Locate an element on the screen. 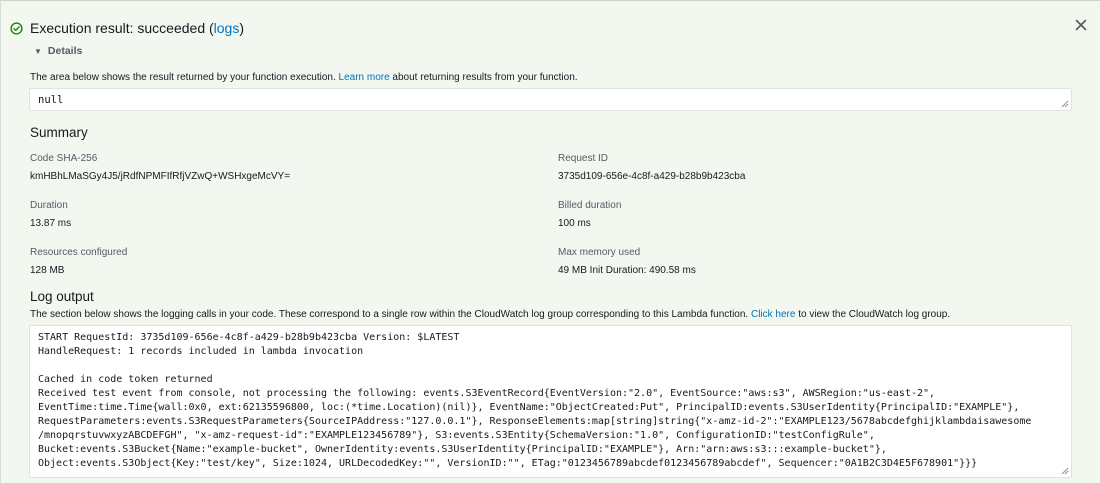 This screenshot has width=1100, height=483. billed-duration-value: 100 ms is located at coordinates (574, 223).